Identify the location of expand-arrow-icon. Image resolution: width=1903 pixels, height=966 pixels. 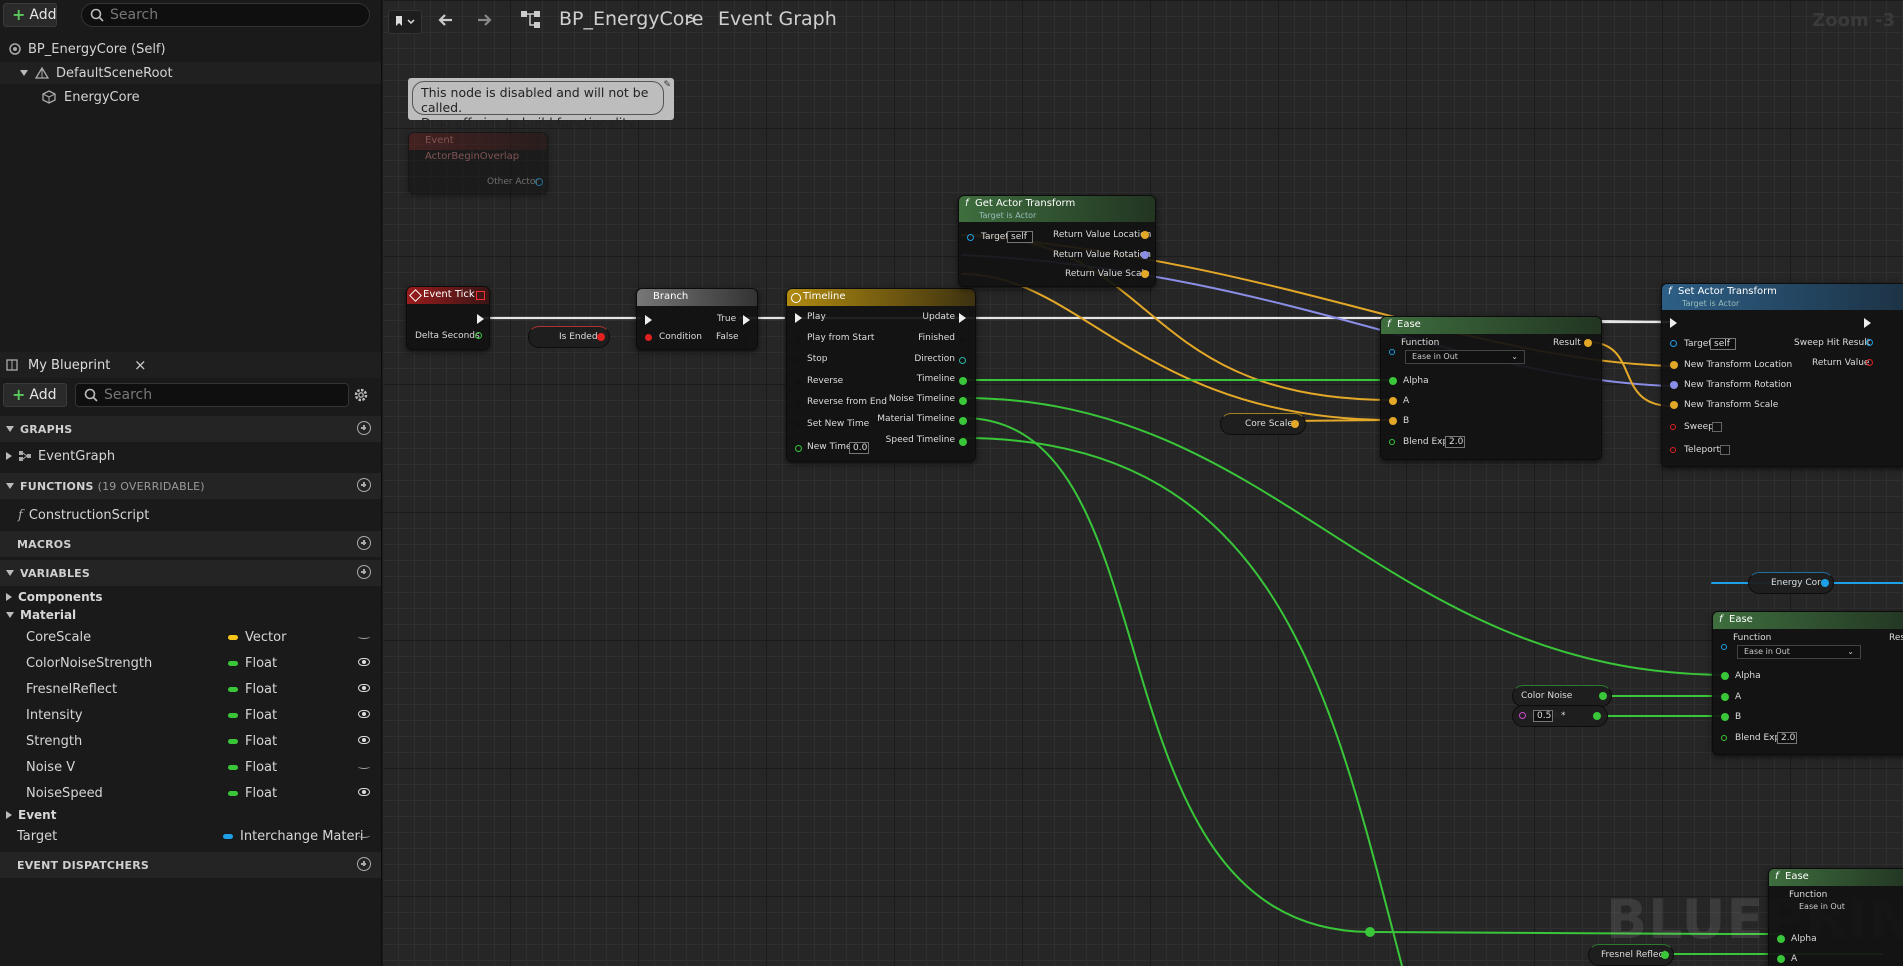
(9, 456).